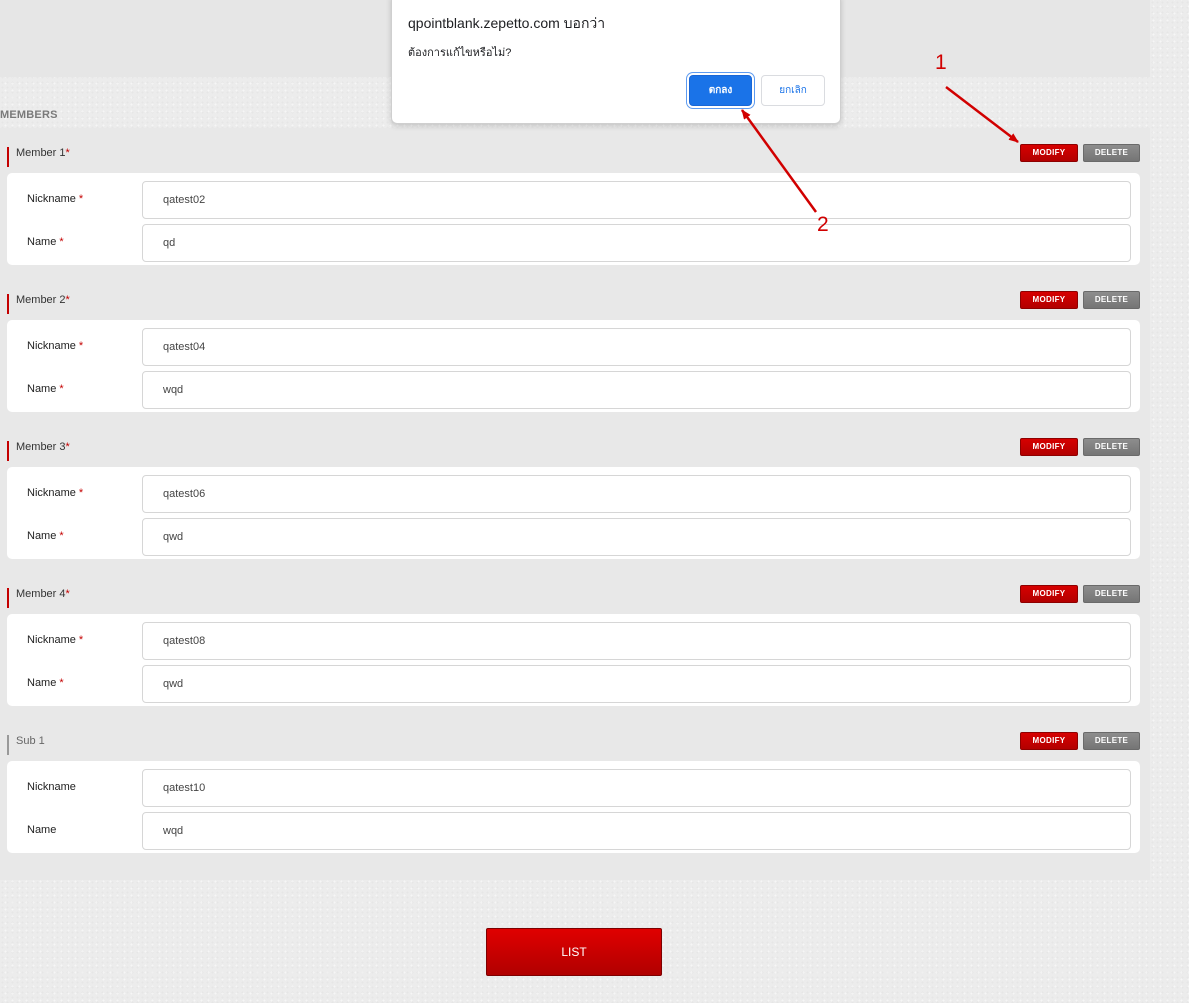 The height and width of the screenshot is (1003, 1189). I want to click on annotation-marker-2: 2, so click(823, 224).